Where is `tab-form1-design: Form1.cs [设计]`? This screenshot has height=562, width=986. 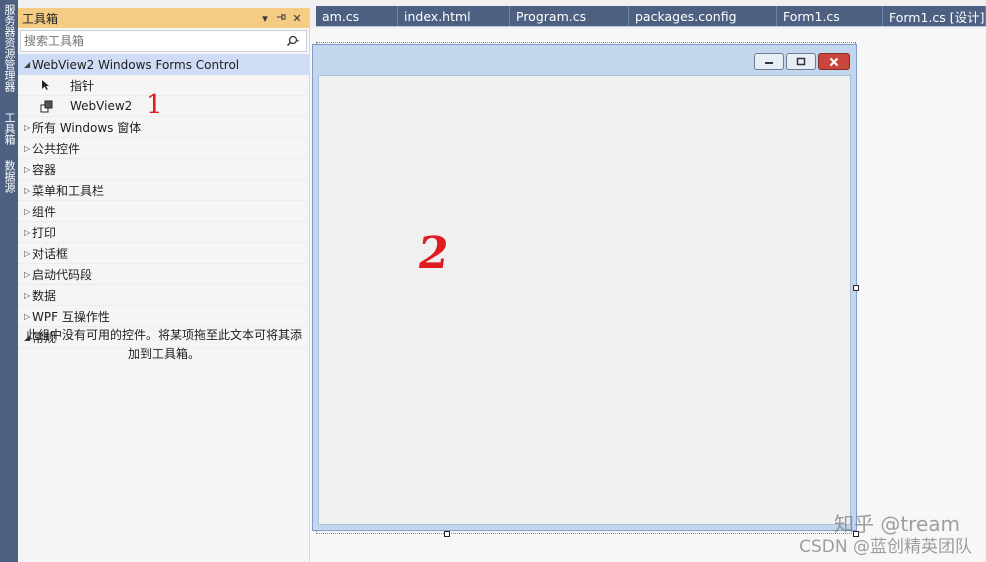
tab-form1-design: Form1.cs [设计] is located at coordinates (934, 16).